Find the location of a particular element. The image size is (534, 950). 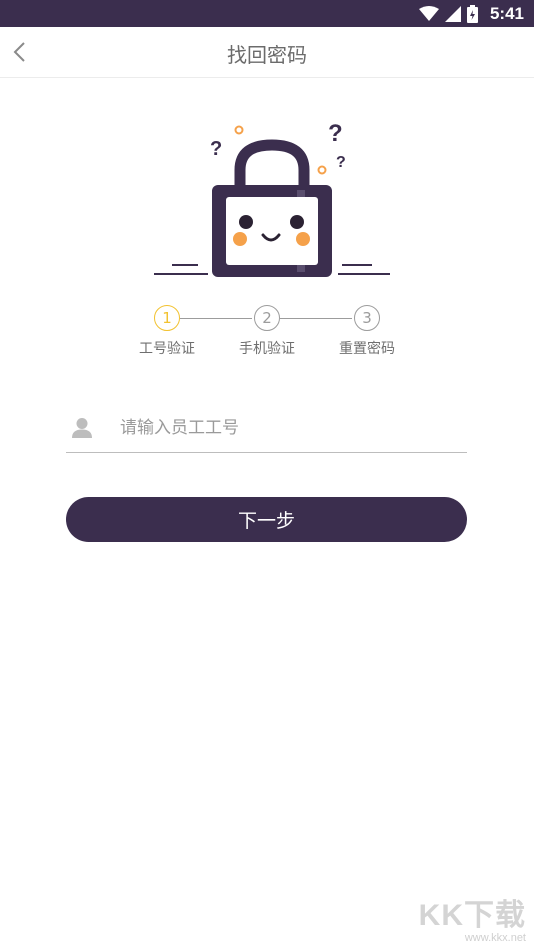

step-number: 3 is located at coordinates (367, 318).